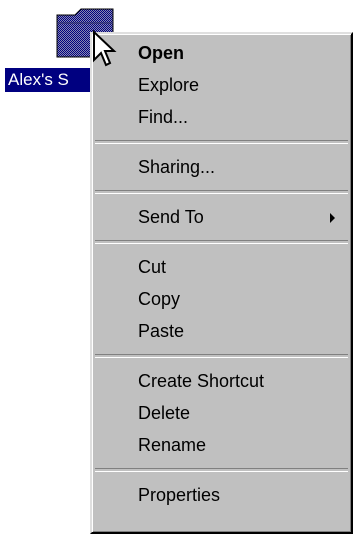 Image resolution: width=354 pixels, height=537 pixels. I want to click on menu-item-open: Open, so click(221, 53).